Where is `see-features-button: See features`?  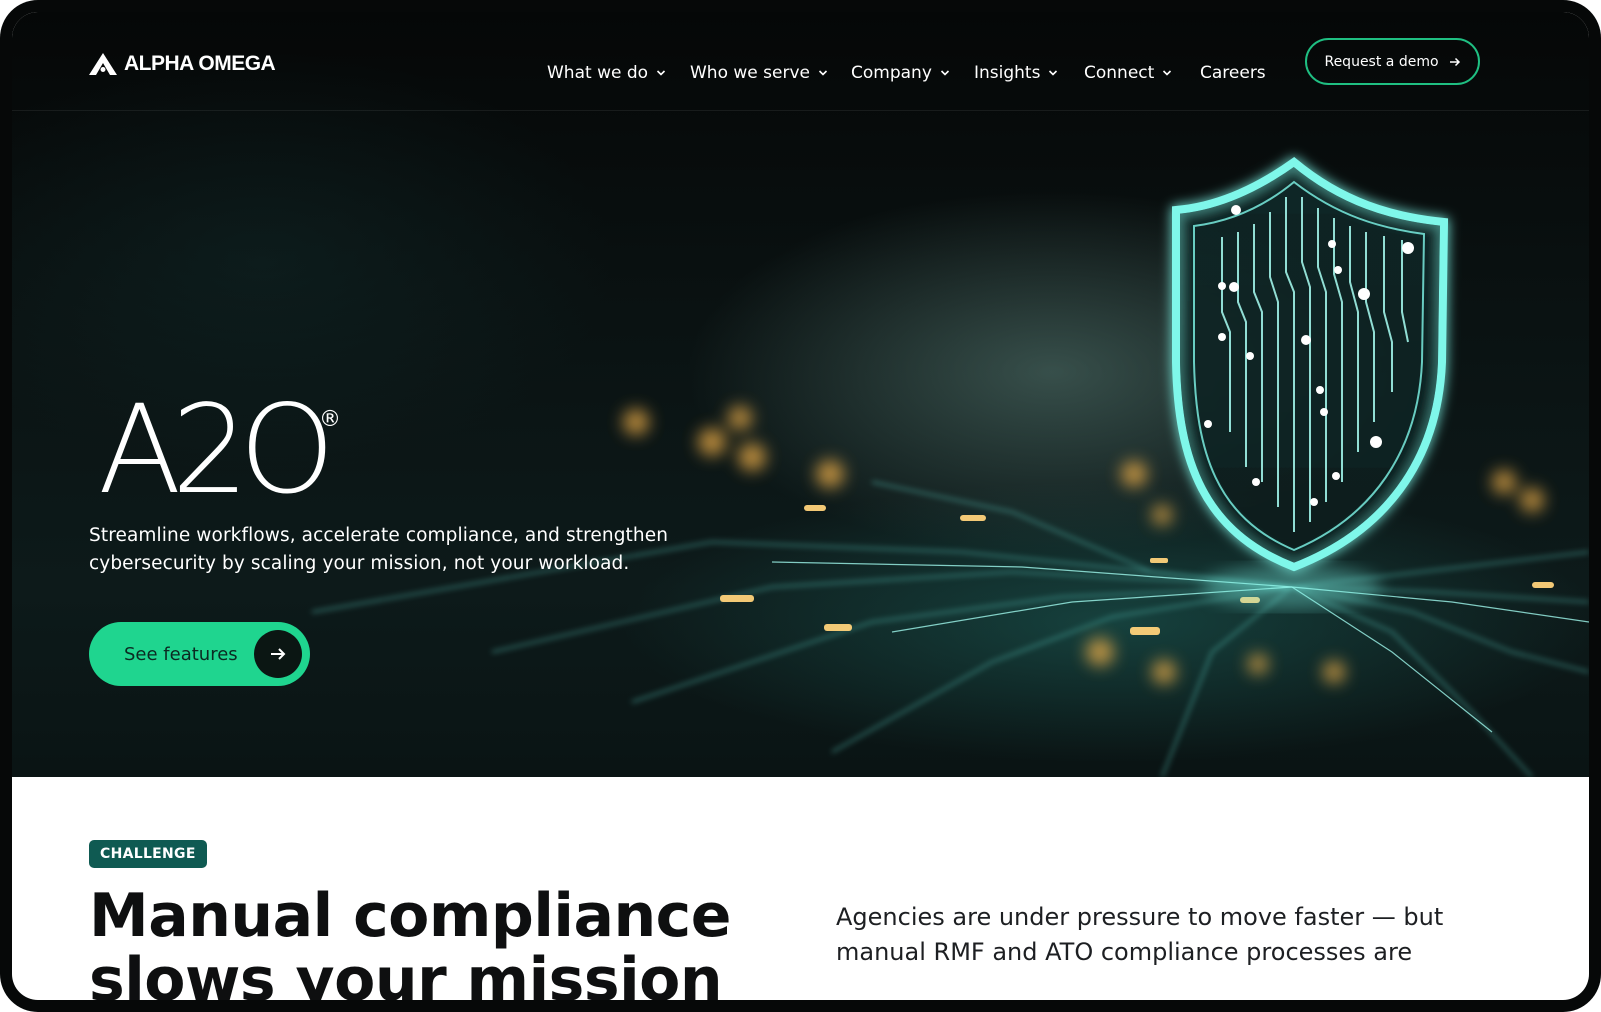 see-features-button: See features is located at coordinates (199, 654).